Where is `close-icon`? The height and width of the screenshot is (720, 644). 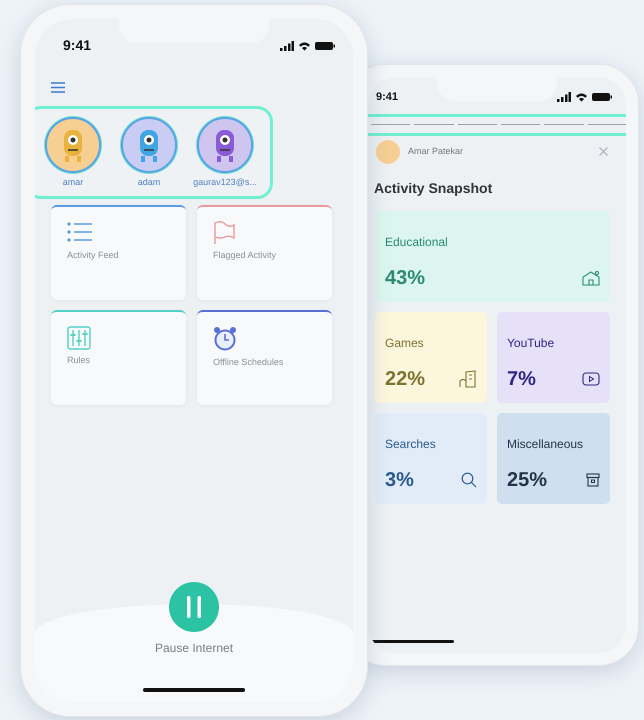 close-icon is located at coordinates (603, 151).